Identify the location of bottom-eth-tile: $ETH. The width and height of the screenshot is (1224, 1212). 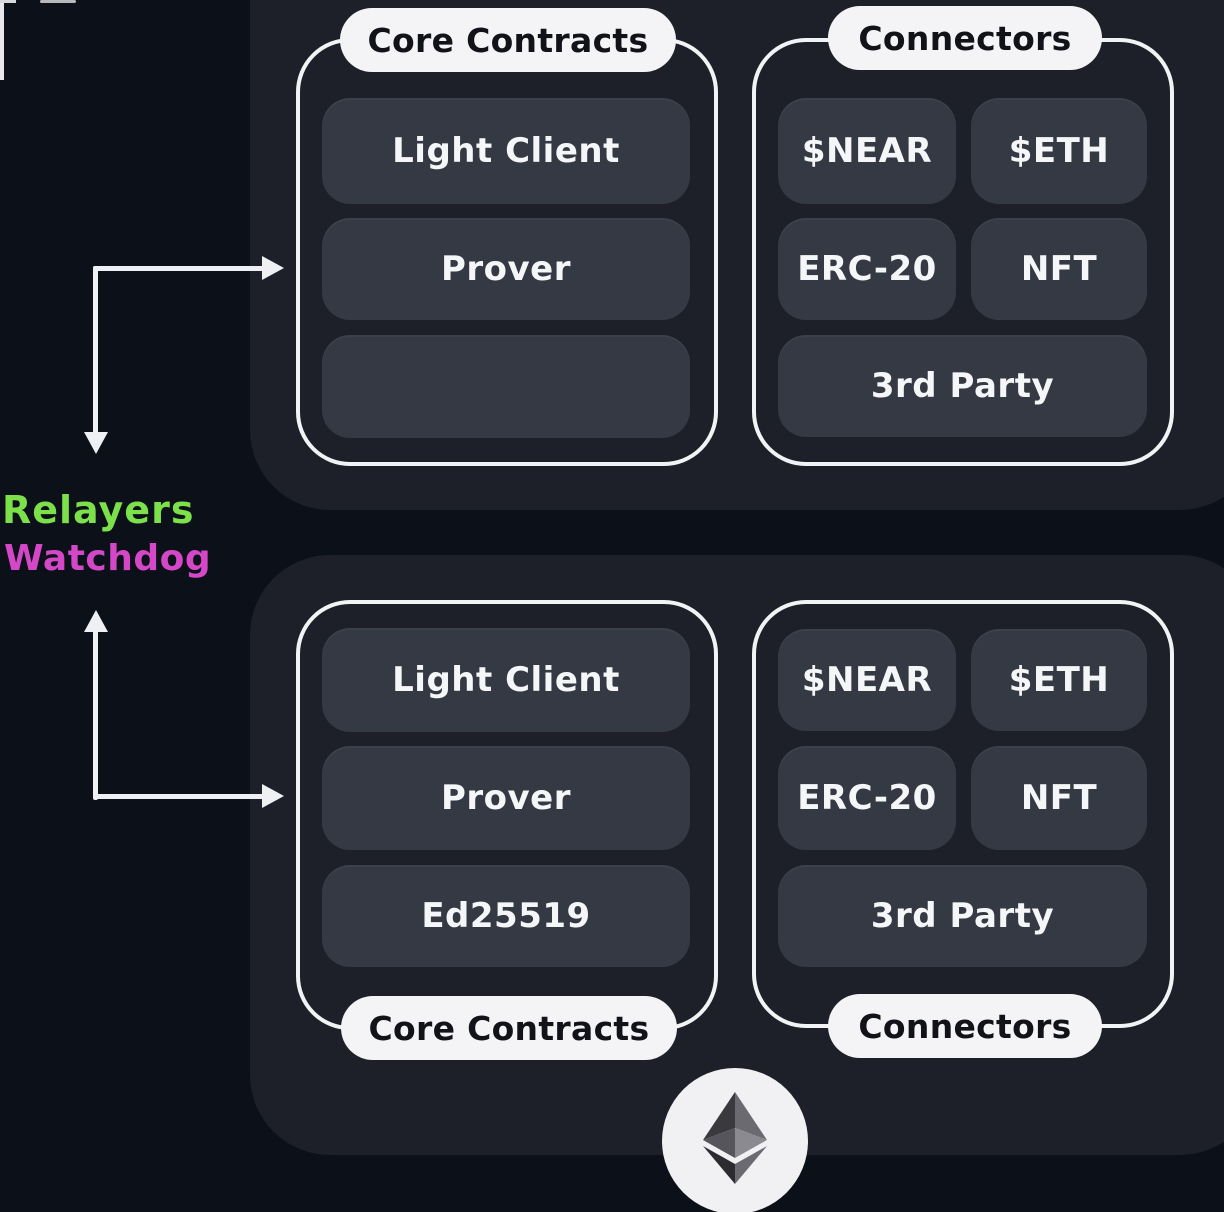
(1059, 680).